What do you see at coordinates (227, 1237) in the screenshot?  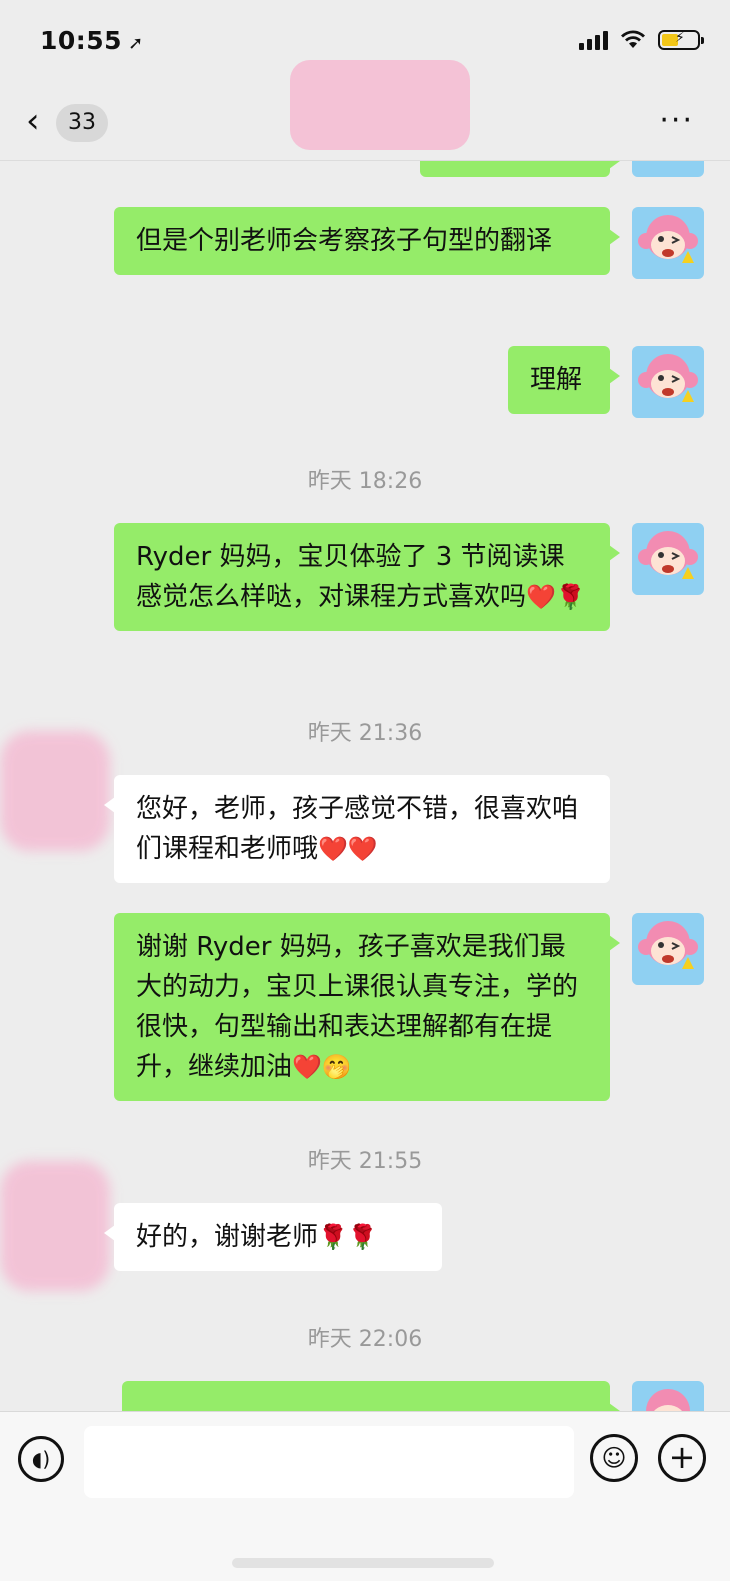 I see `message-text: 好的，谢谢老师` at bounding box center [227, 1237].